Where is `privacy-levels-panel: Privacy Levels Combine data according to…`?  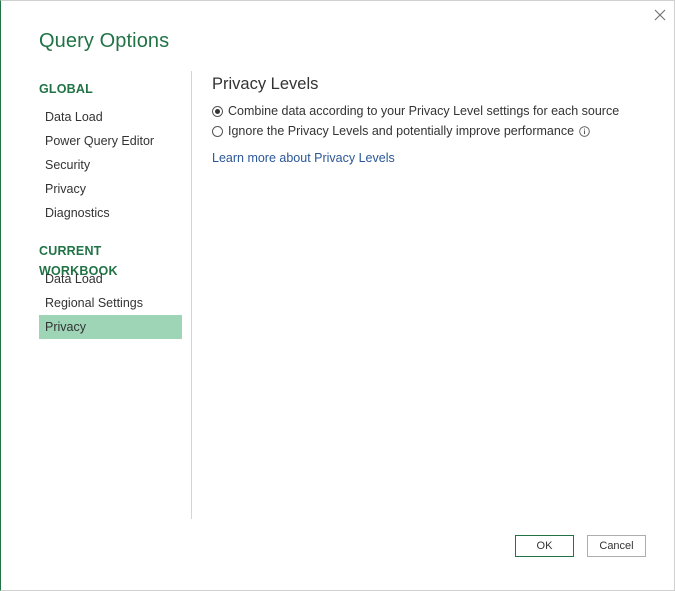 privacy-levels-panel: Privacy Levels Combine data according to… is located at coordinates (432, 121).